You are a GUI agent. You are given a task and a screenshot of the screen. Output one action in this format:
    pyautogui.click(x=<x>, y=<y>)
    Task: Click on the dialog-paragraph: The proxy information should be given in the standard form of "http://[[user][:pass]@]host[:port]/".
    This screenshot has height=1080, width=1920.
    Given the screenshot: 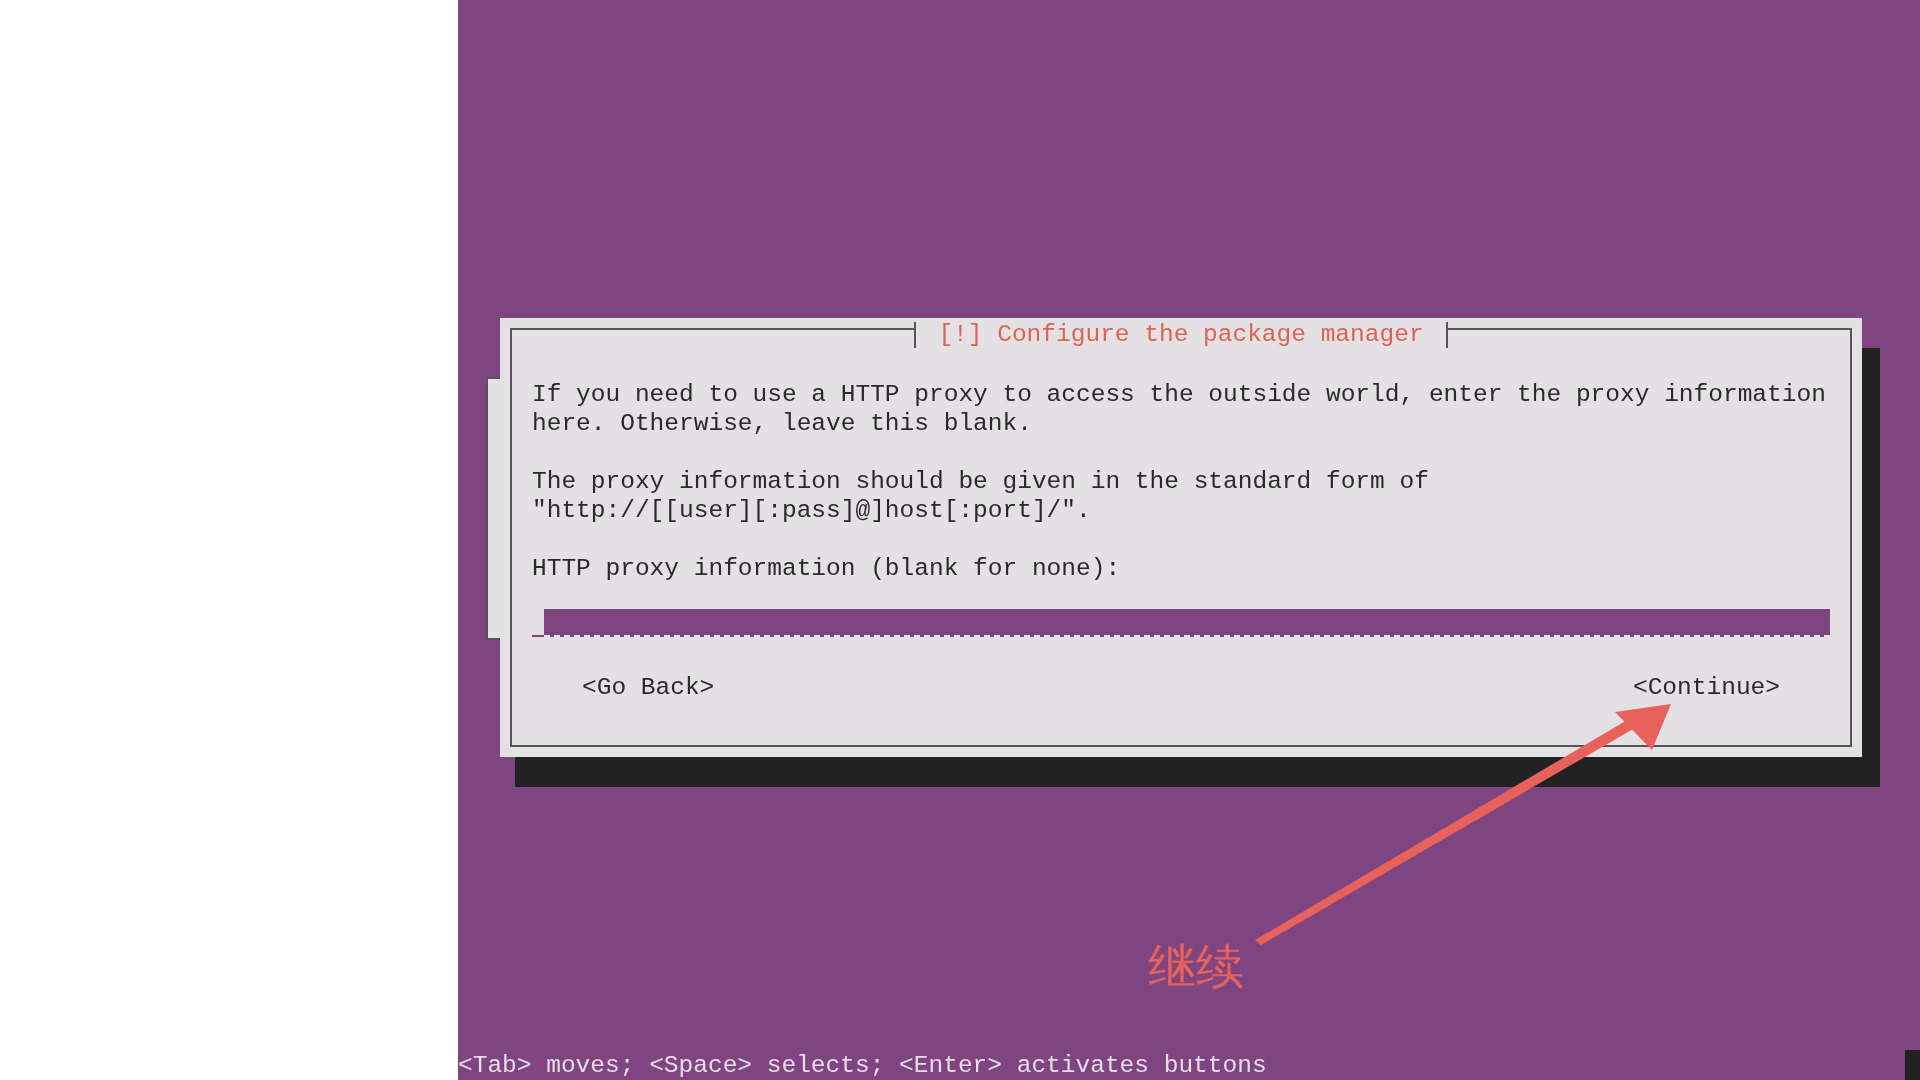 What is the action you would take?
    pyautogui.click(x=981, y=496)
    